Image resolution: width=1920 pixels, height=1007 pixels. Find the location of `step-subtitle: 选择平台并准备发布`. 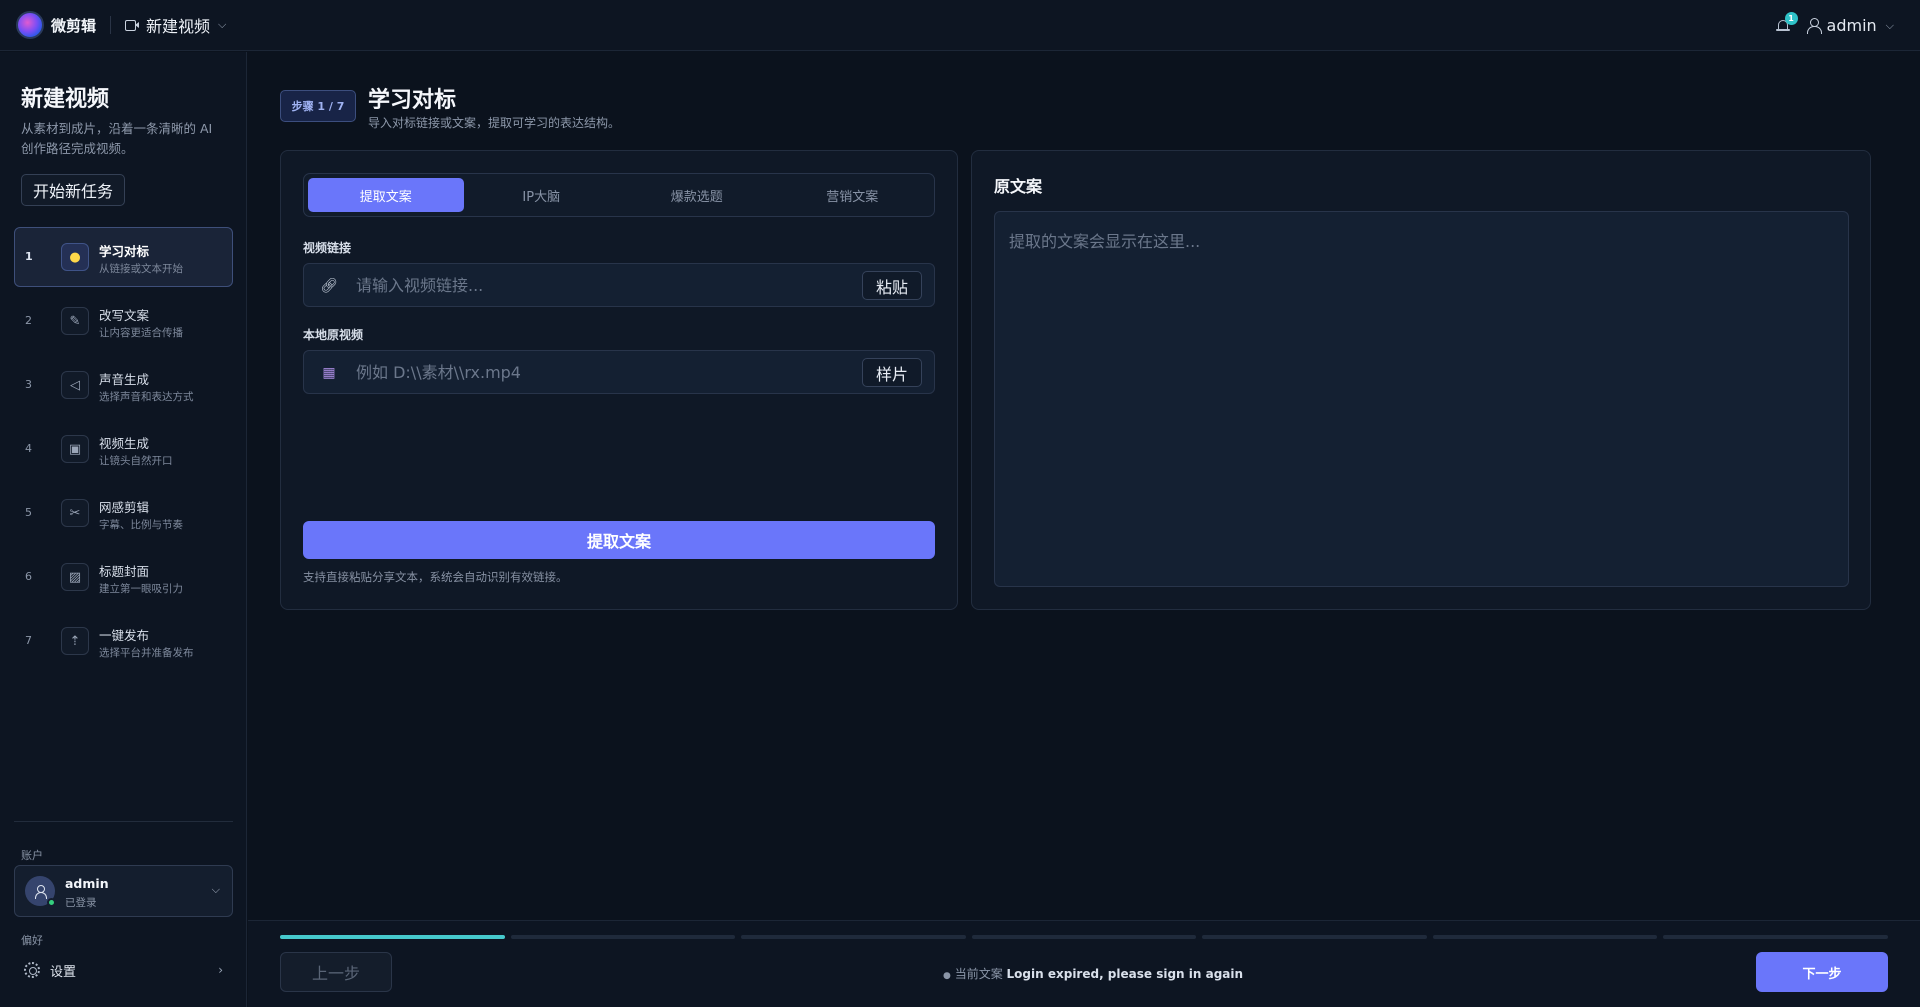

step-subtitle: 选择平台并准备发布 is located at coordinates (146, 653).